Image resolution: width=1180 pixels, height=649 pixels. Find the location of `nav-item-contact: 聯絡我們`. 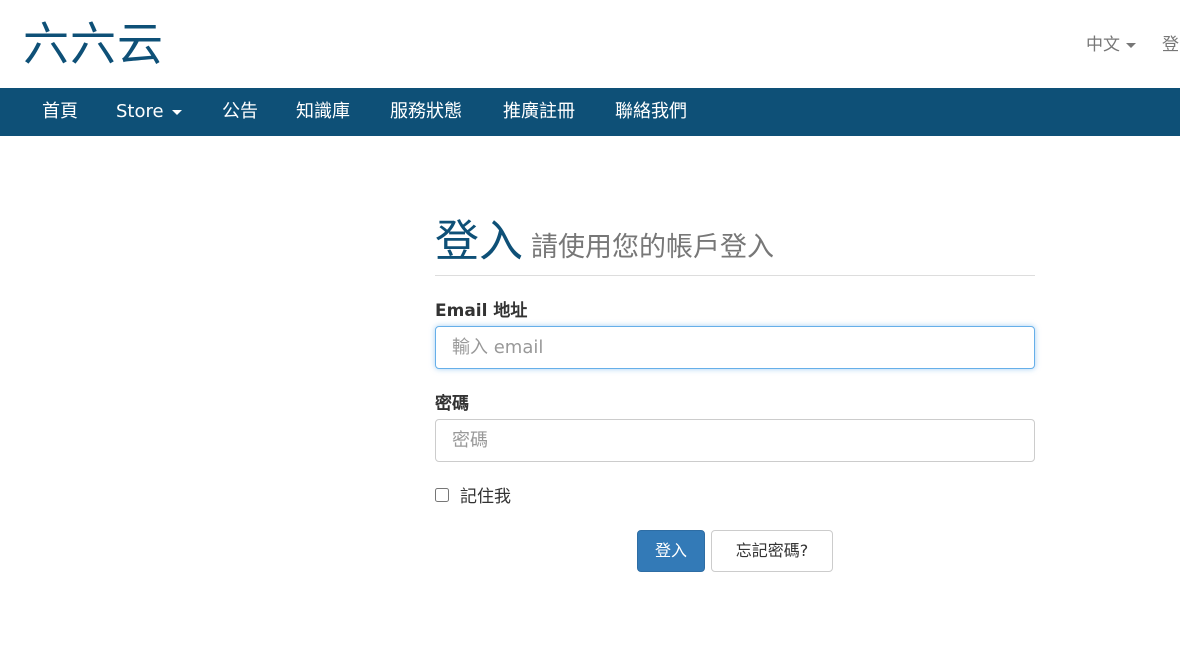

nav-item-contact: 聯絡我們 is located at coordinates (651, 112).